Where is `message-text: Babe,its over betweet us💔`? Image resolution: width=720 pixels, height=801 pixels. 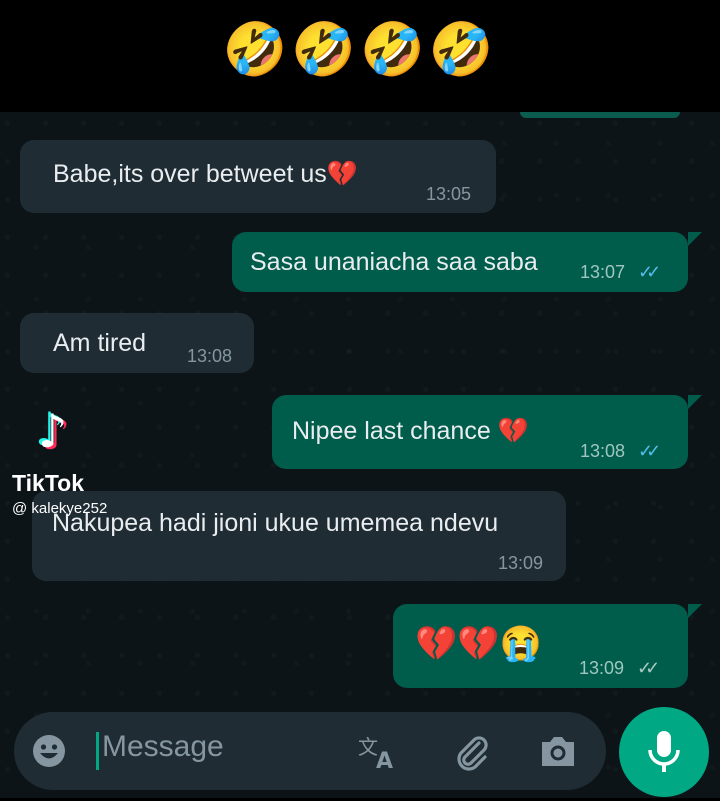
message-text: Babe,its over betweet us💔 is located at coordinates (205, 174).